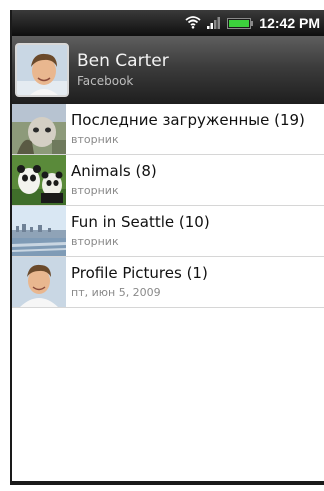 The image size is (324, 491). I want to click on wifi-icon, so click(193, 23).